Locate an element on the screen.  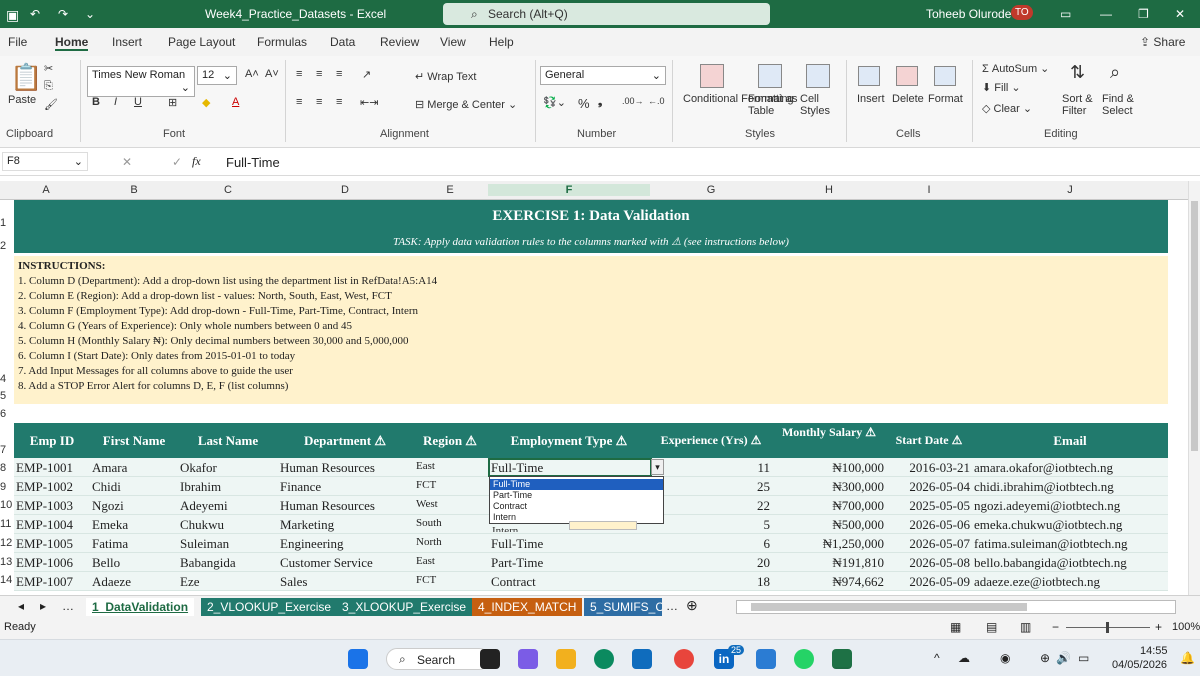
copy-icon: ⎘ is located at coordinates (48, 86).